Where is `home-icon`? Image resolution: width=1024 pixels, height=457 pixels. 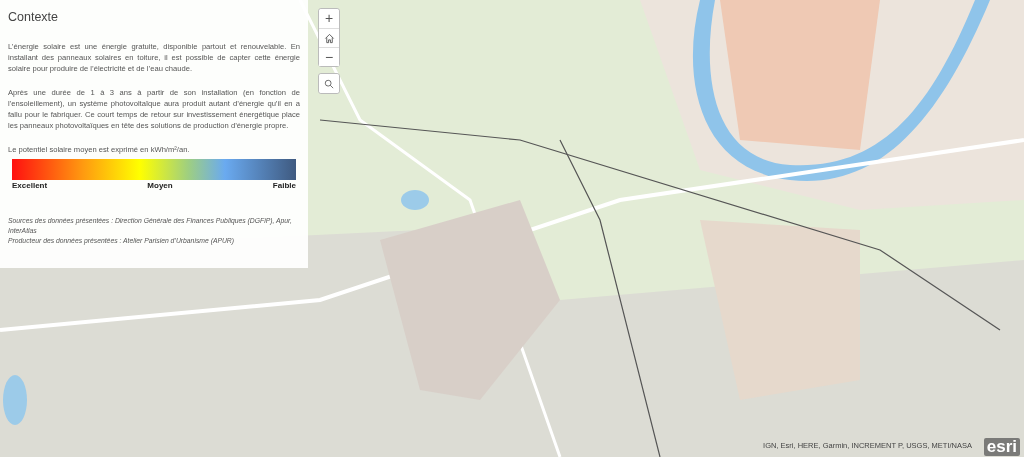
home-icon is located at coordinates (329, 38).